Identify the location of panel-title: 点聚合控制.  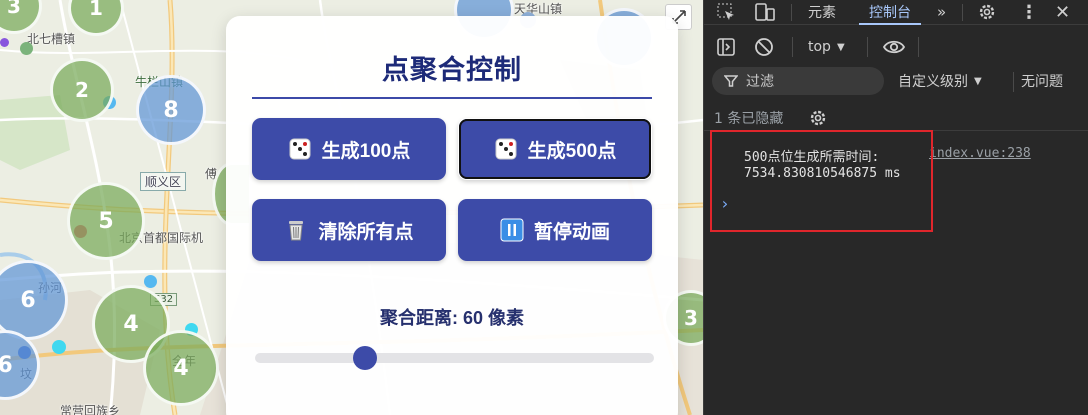
(452, 70).